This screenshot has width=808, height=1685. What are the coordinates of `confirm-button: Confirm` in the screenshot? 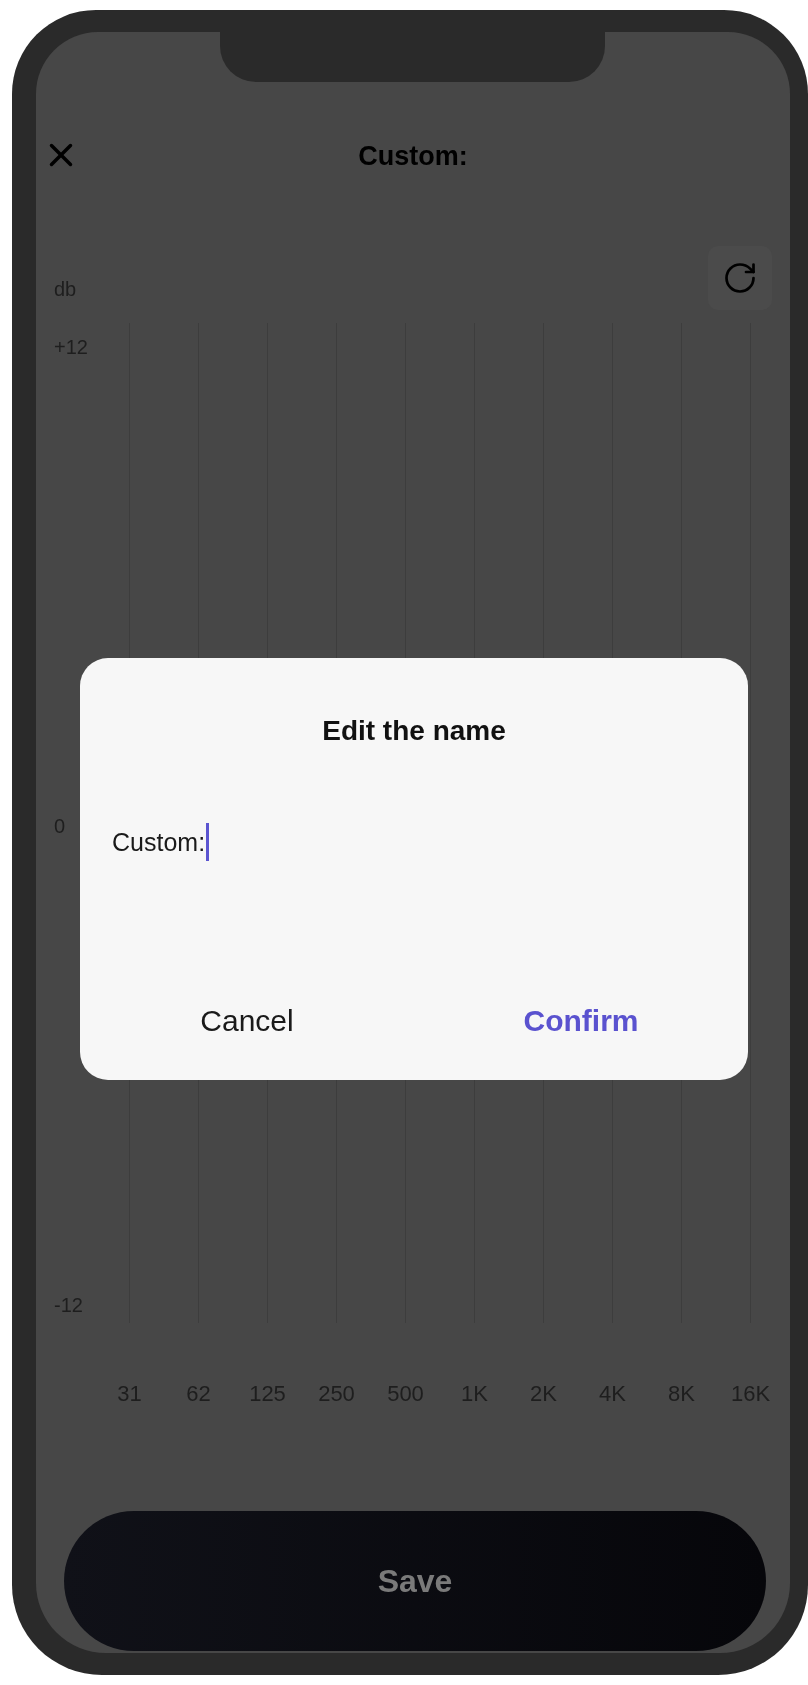 It's located at (581, 1021).